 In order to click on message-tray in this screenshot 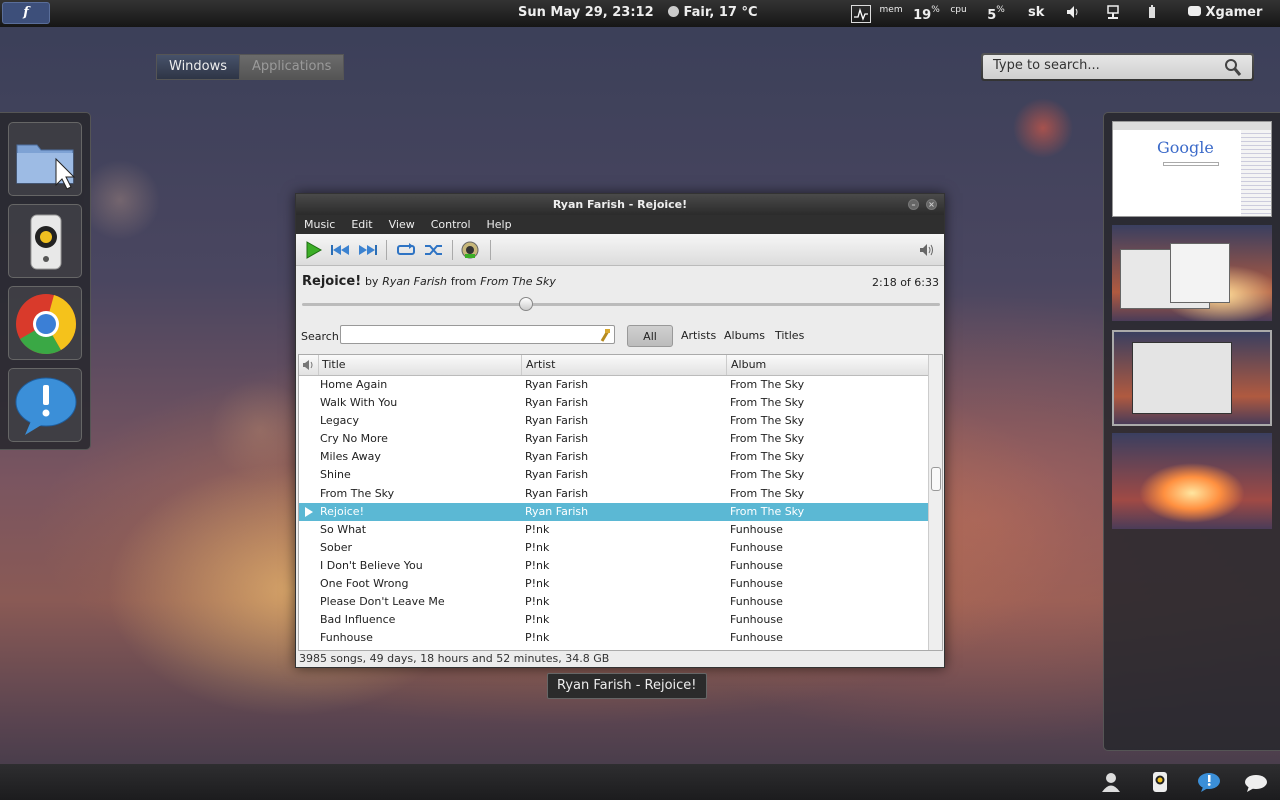, I will do `click(640, 782)`.